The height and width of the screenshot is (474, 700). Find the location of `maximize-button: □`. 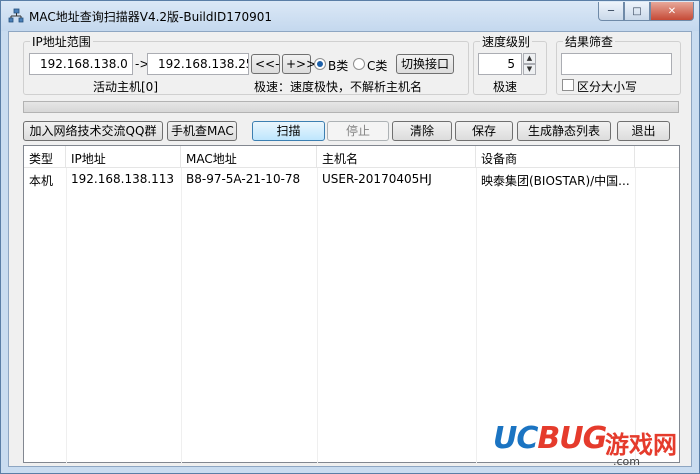

maximize-button: □ is located at coordinates (637, 11).